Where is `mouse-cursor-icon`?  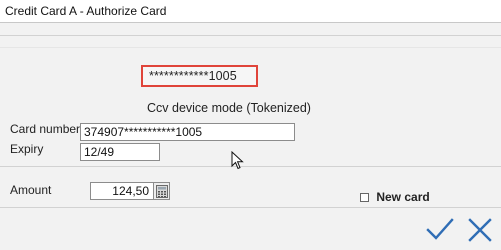 mouse-cursor-icon is located at coordinates (238, 162).